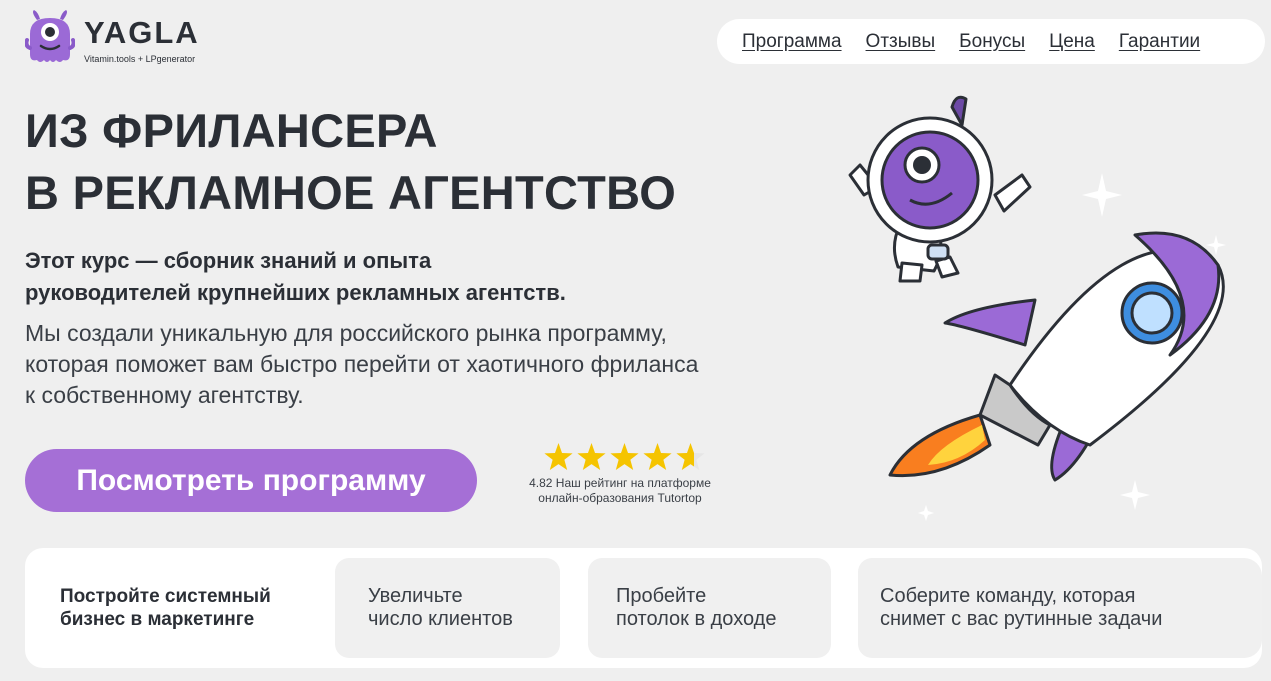  I want to click on feature-text-line: потолок в доходе, so click(696, 619).